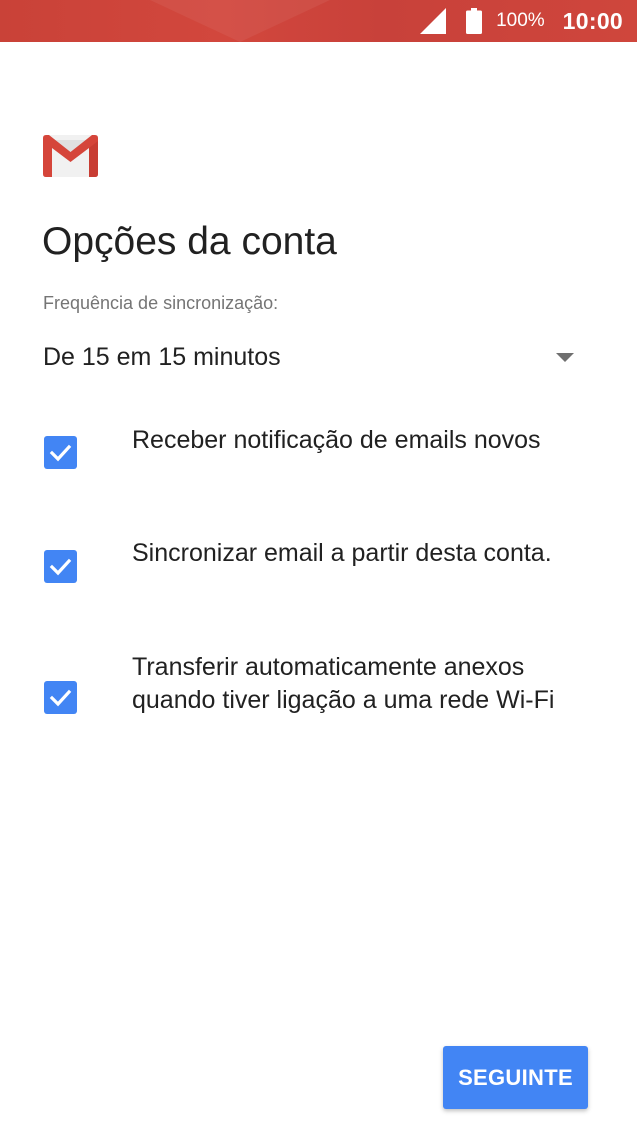 The width and height of the screenshot is (637, 1134). What do you see at coordinates (433, 21) in the screenshot?
I see `cellular-signal-icon` at bounding box center [433, 21].